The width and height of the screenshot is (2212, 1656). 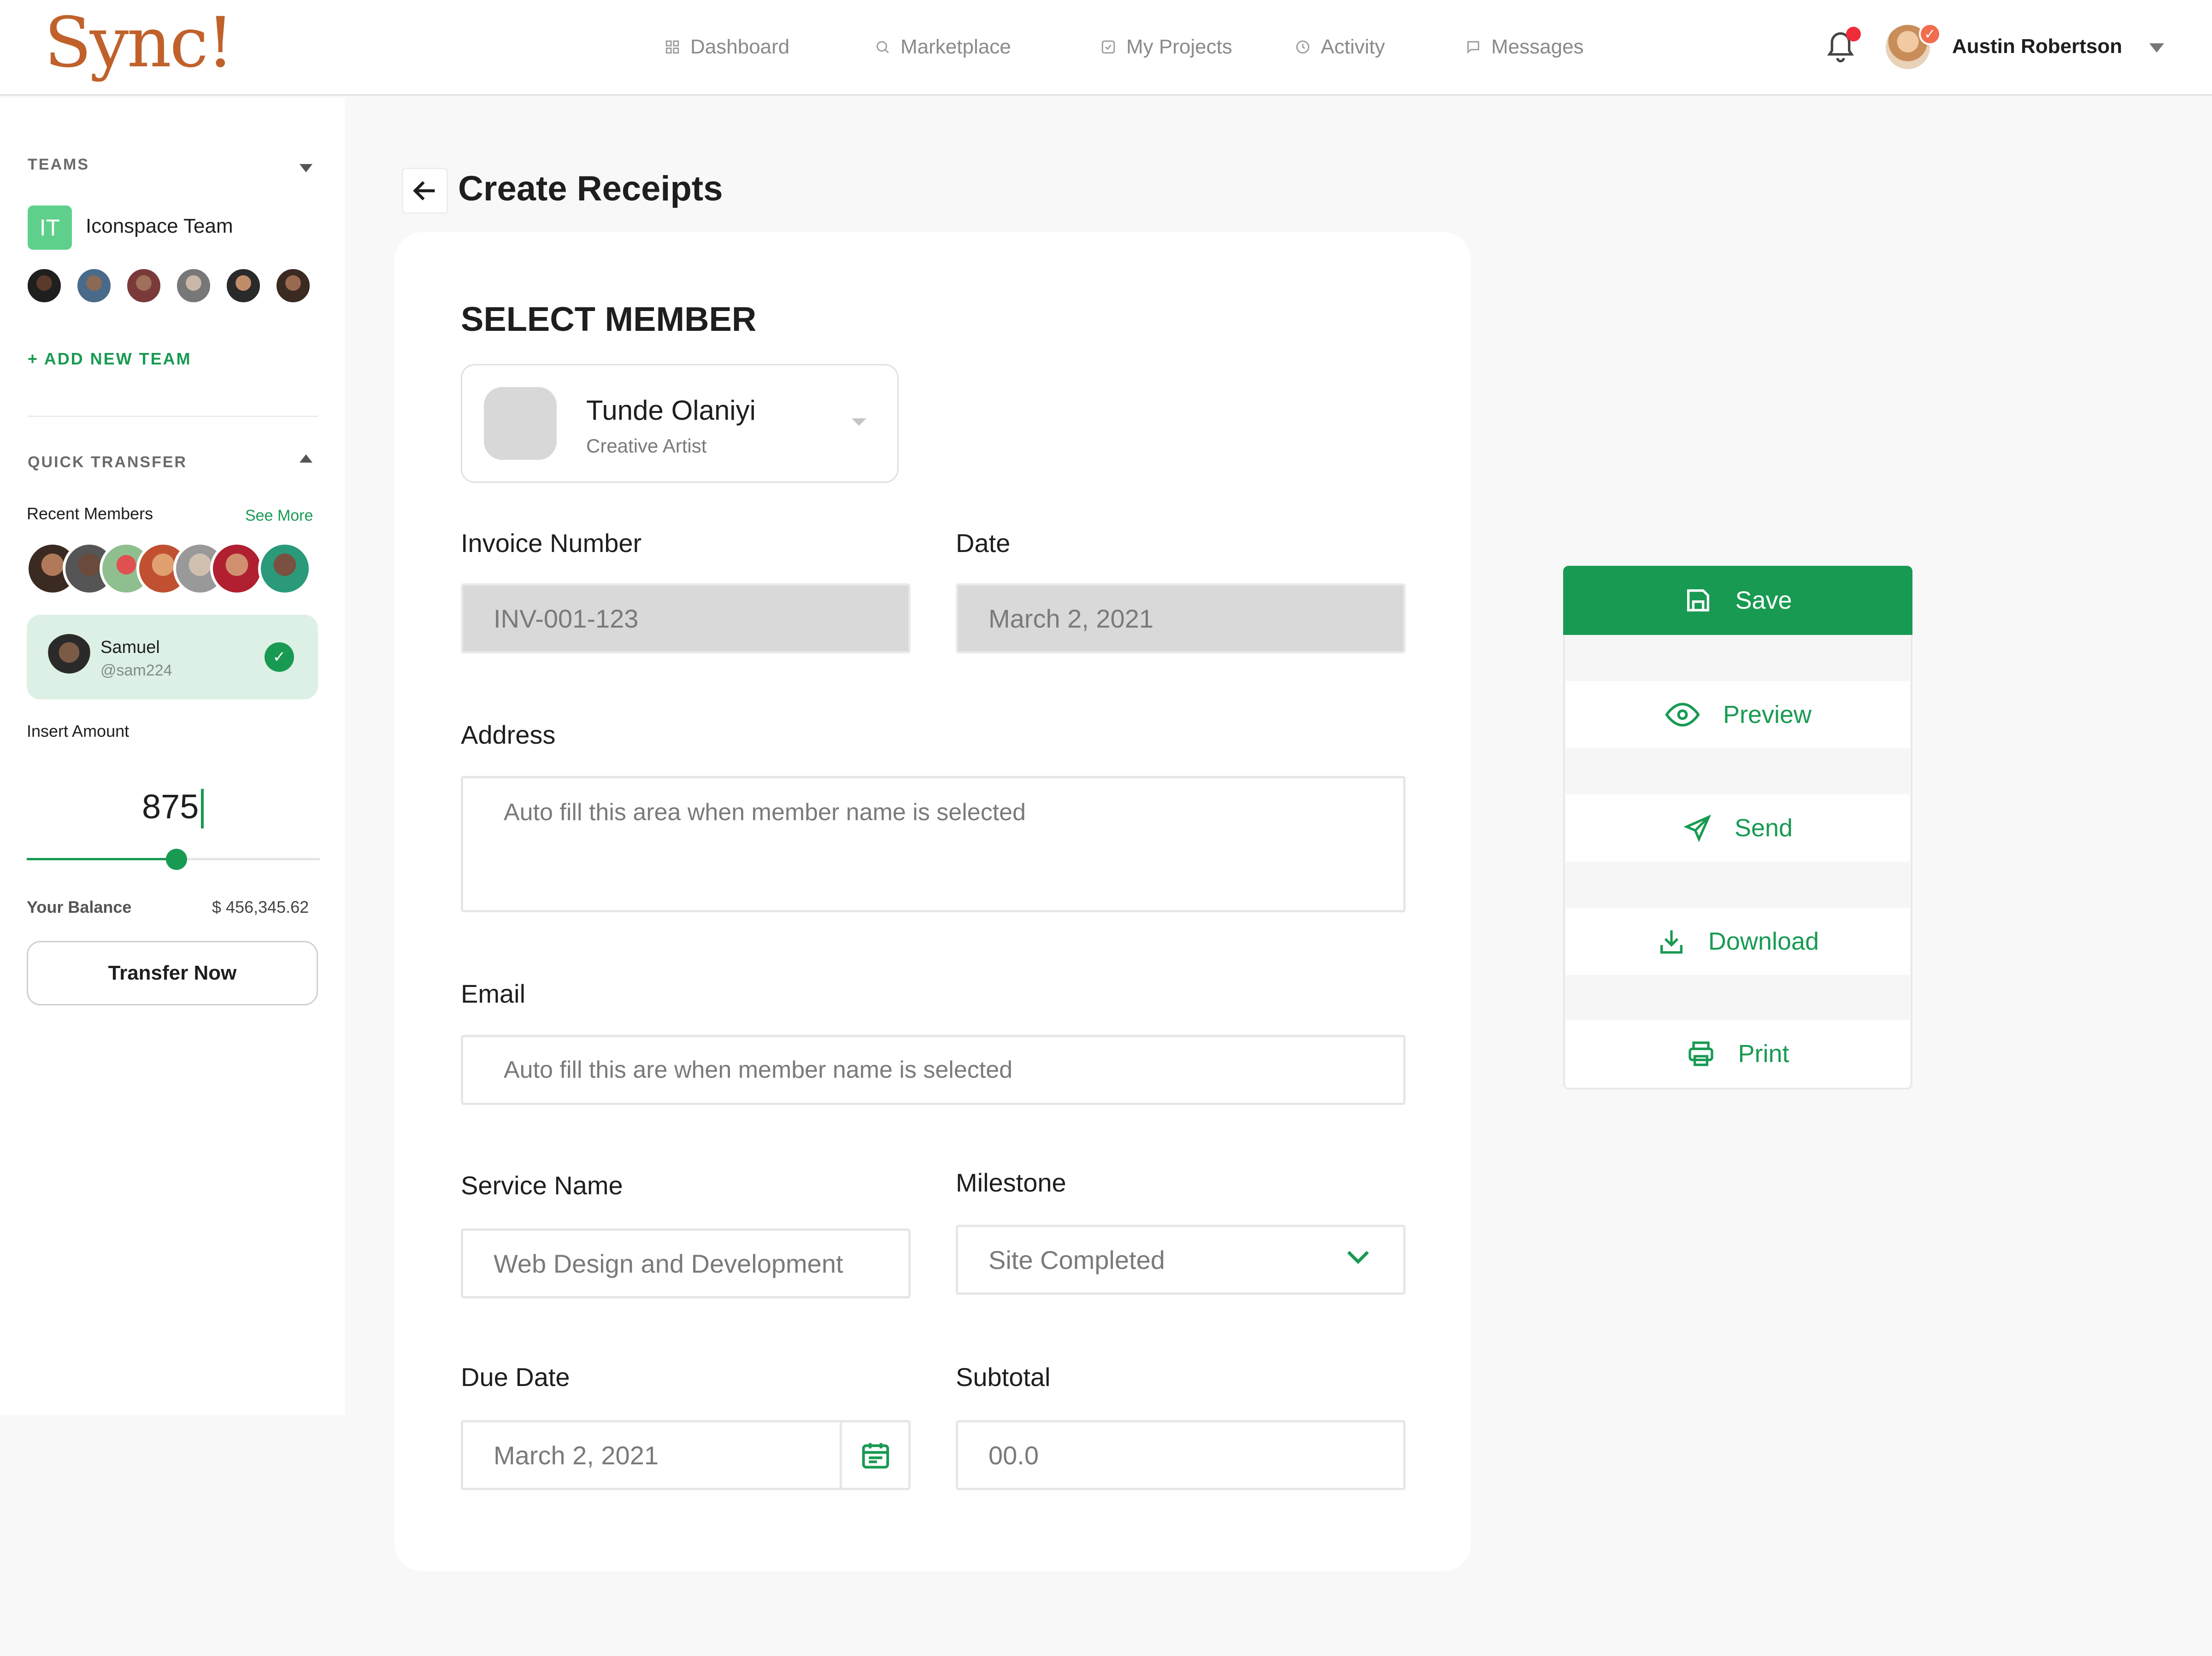 What do you see at coordinates (955, 46) in the screenshot?
I see `nav-label: Marketplace` at bounding box center [955, 46].